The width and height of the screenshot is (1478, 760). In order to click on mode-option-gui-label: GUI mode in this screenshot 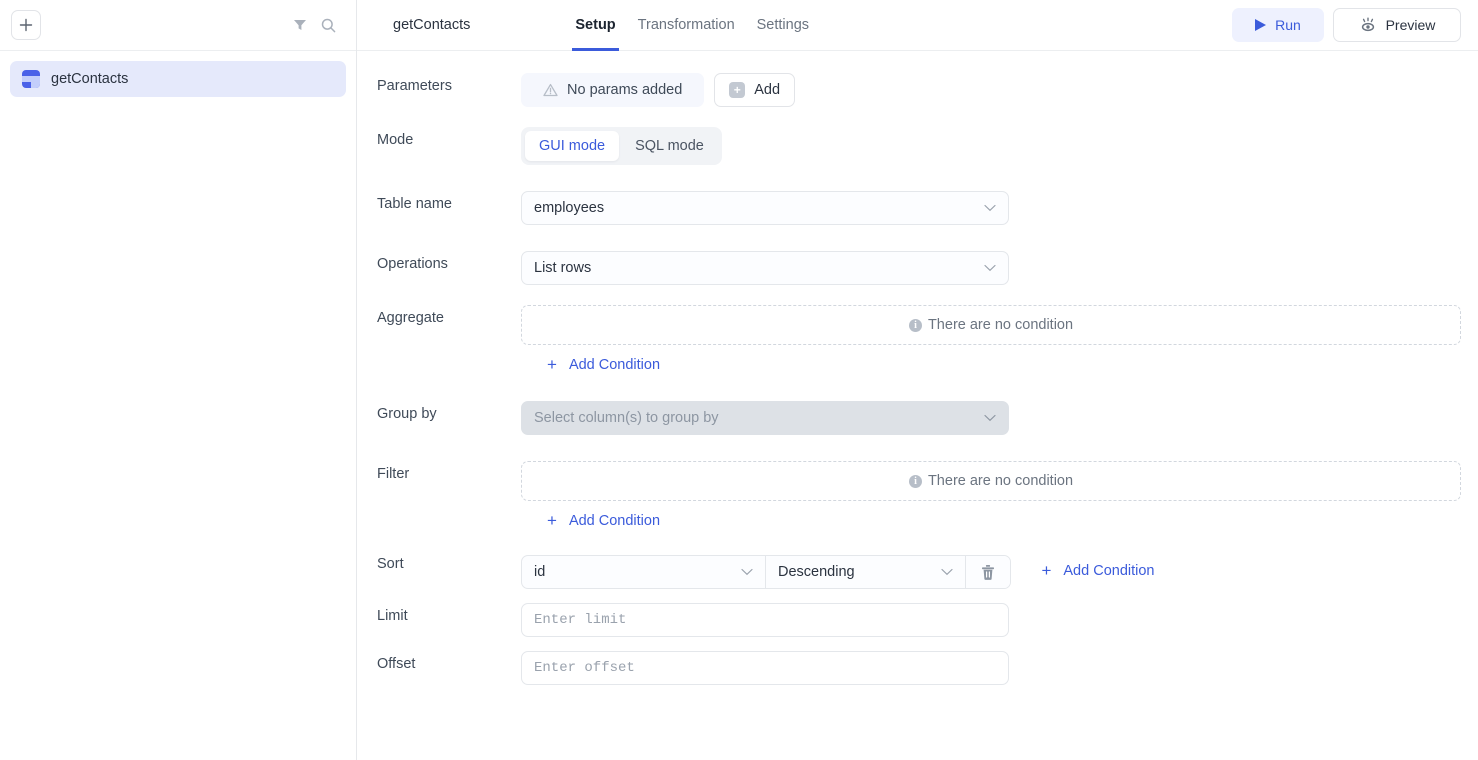, I will do `click(572, 146)`.